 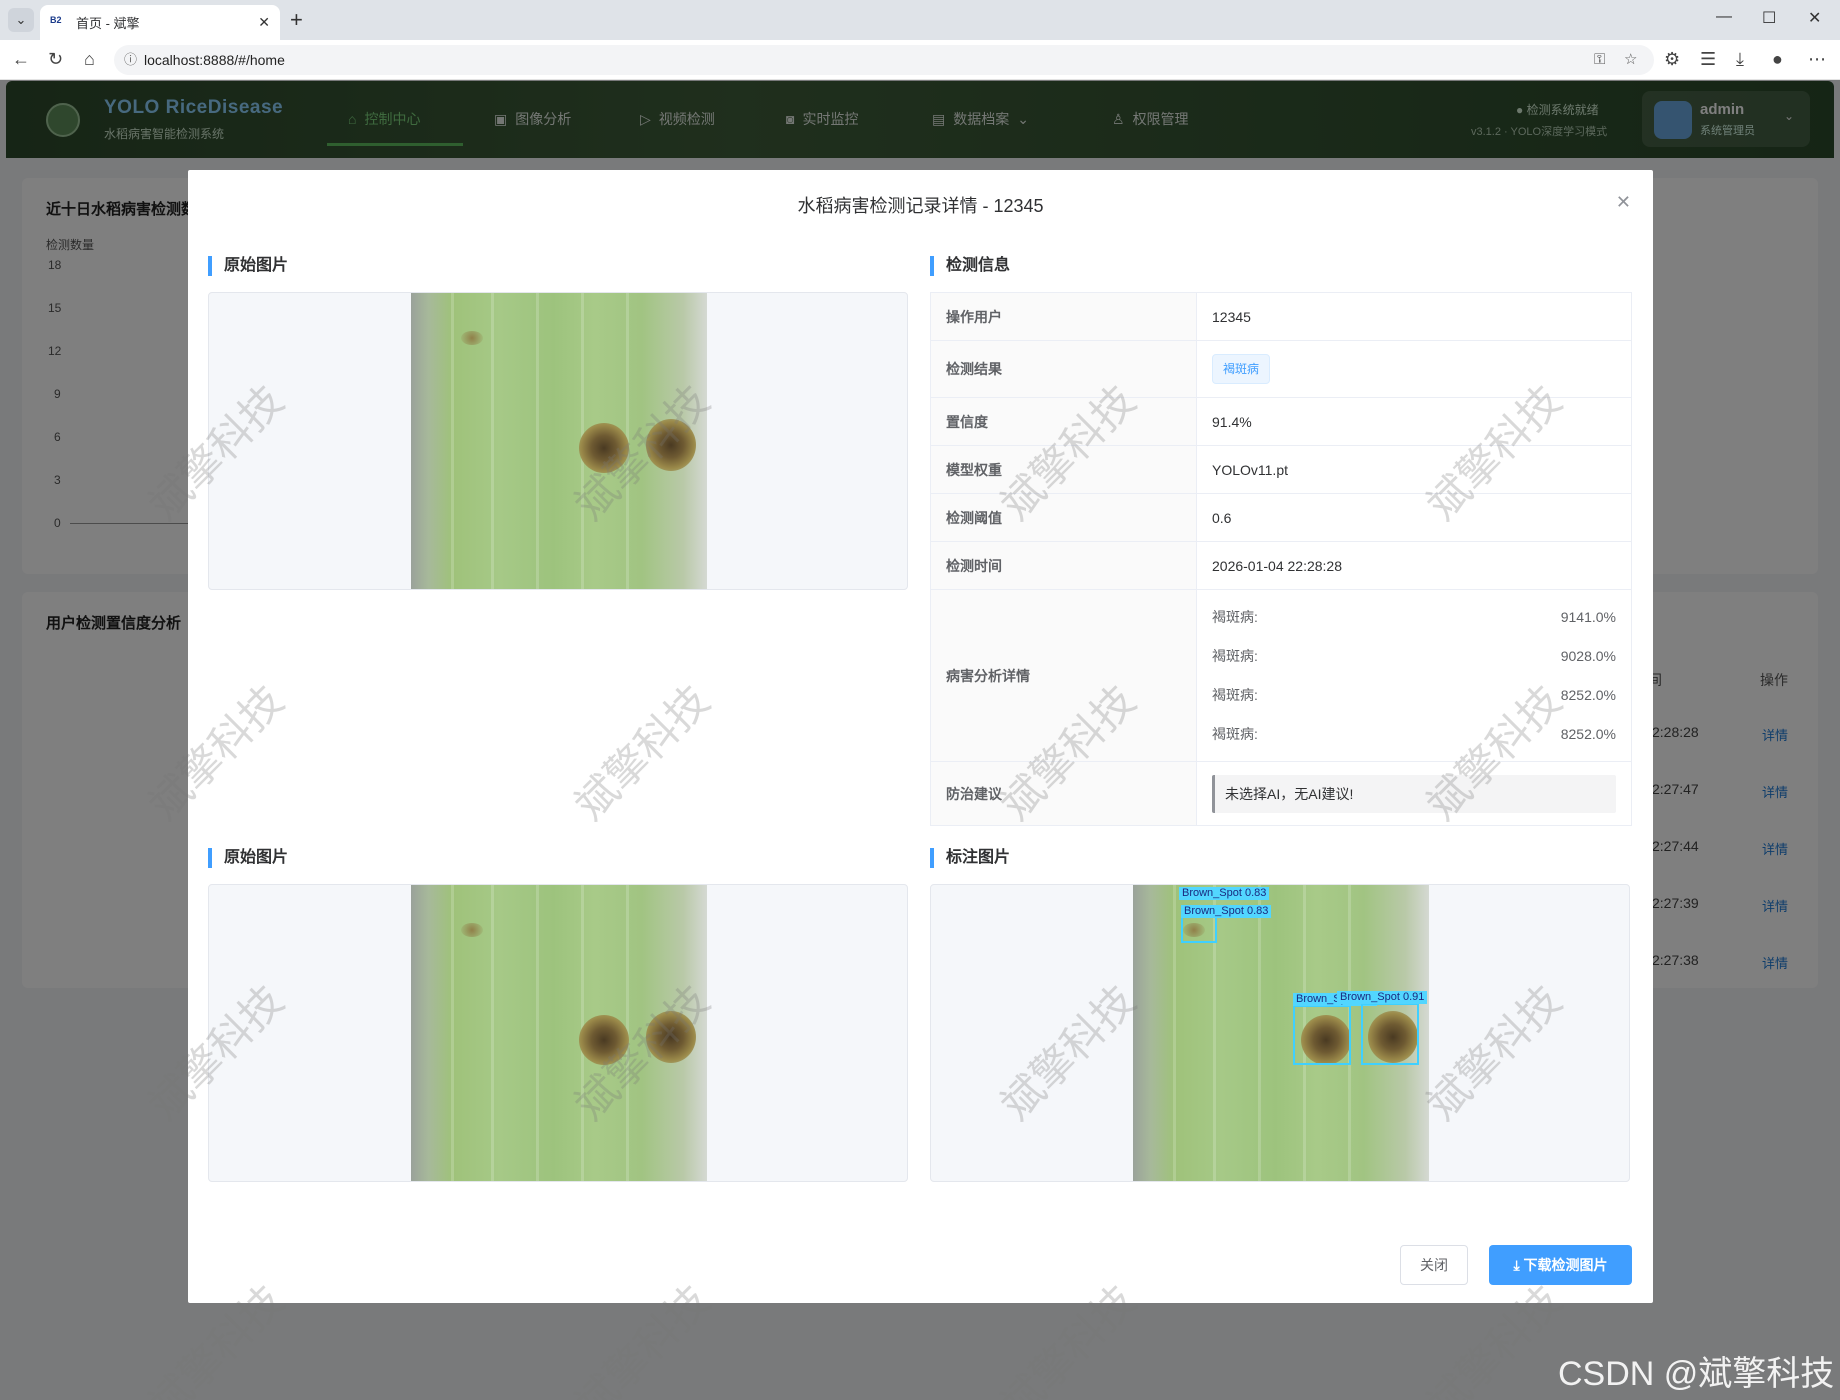 I want to click on info-time-value: 2026-01-04 22:28:28, so click(x=1414, y=565).